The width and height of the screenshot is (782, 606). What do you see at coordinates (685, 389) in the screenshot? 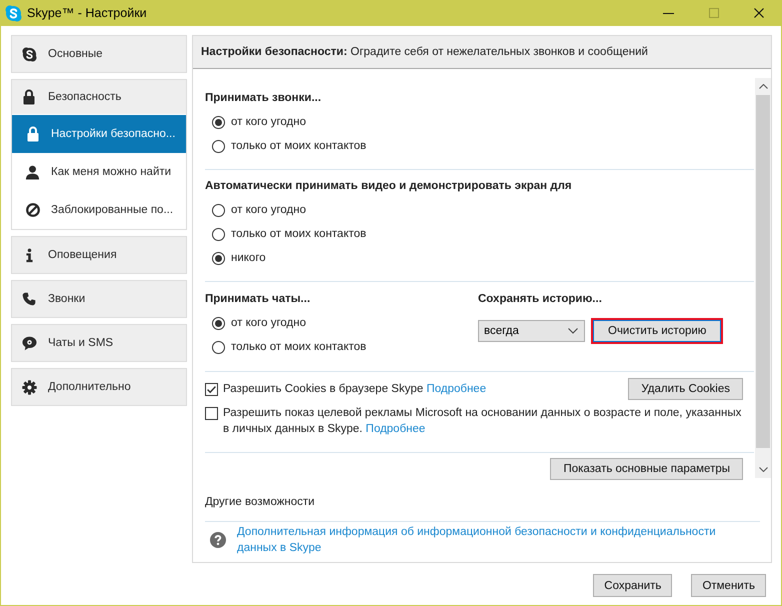
I see `delete-cookies-button: Удалить Cookies` at bounding box center [685, 389].